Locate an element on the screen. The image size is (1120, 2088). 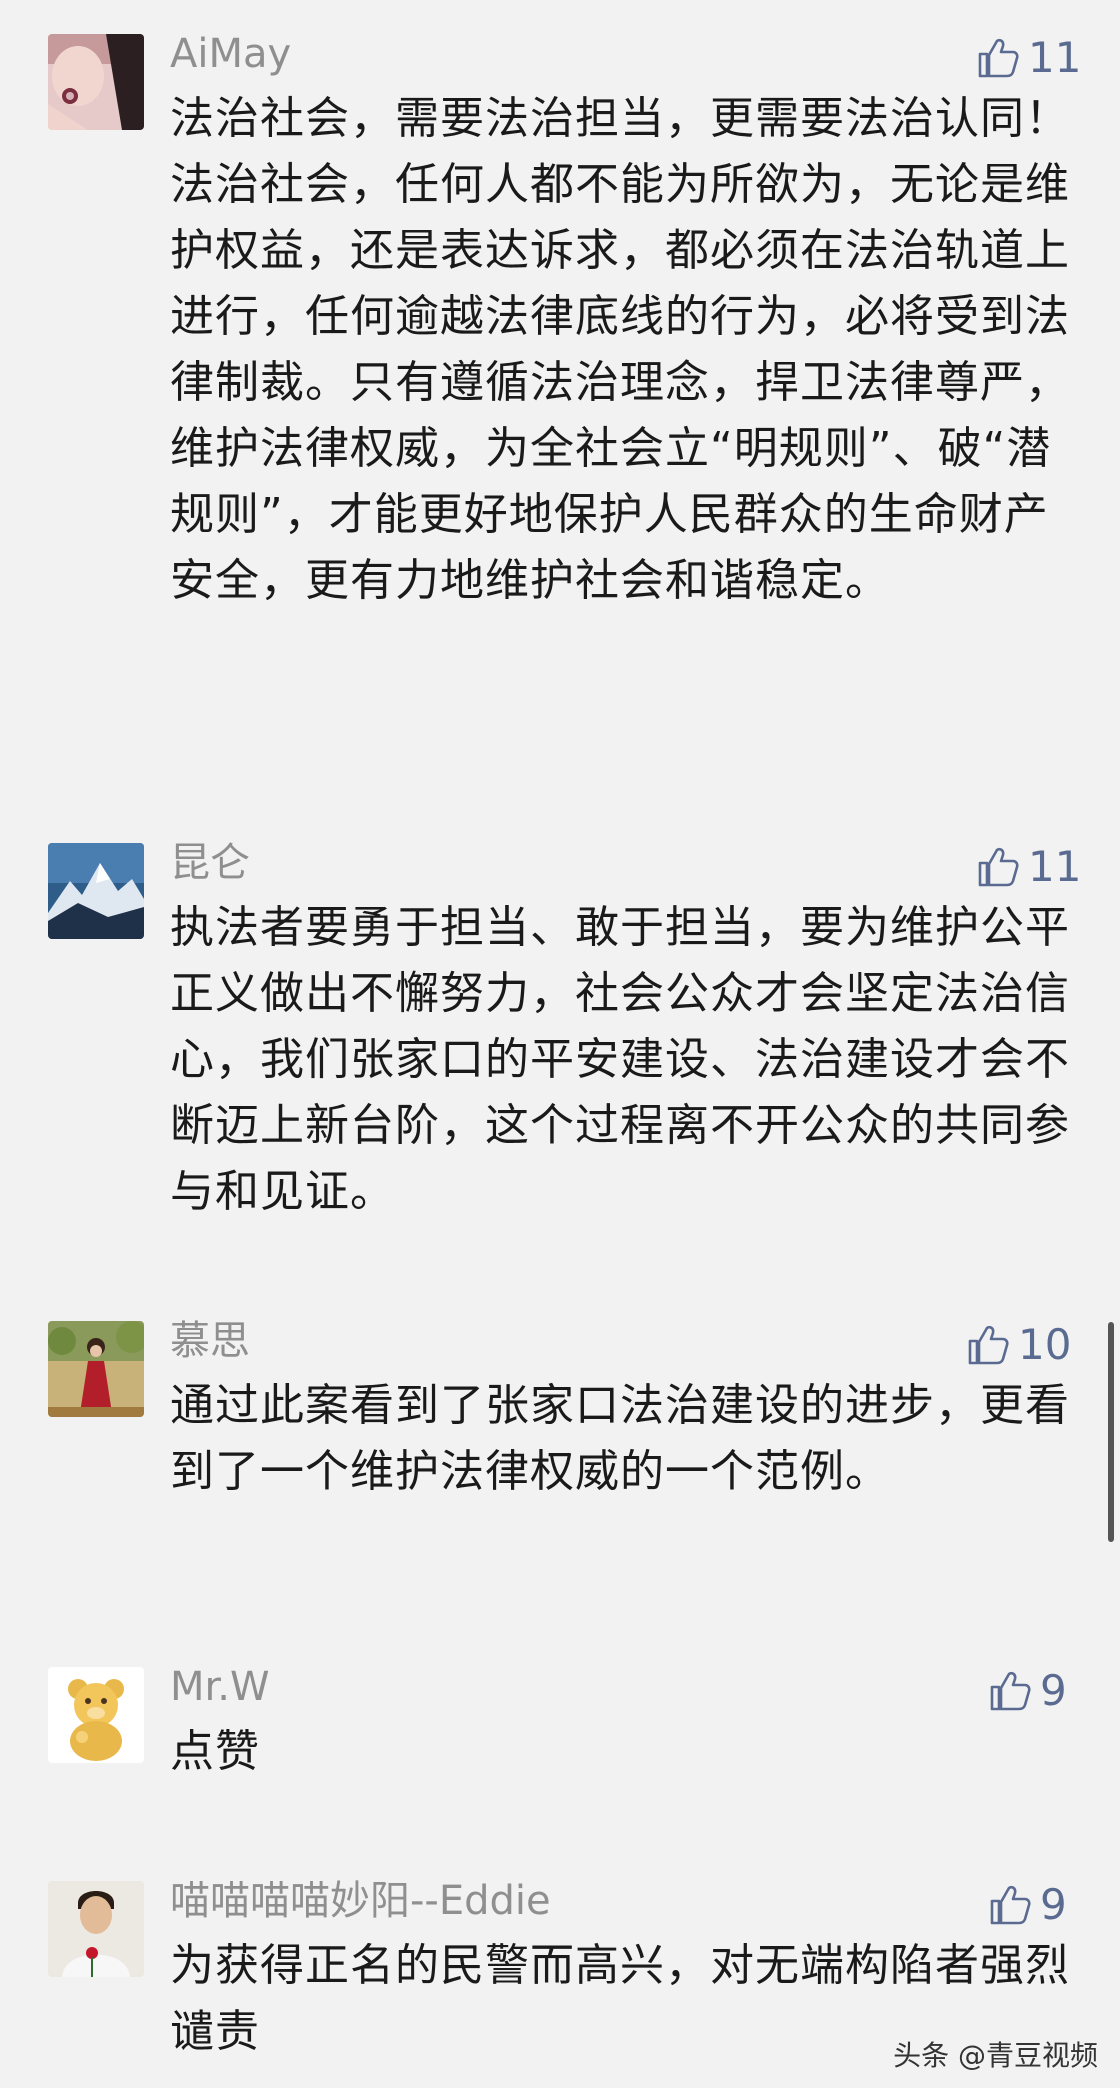
username: AiMay is located at coordinates (230, 54).